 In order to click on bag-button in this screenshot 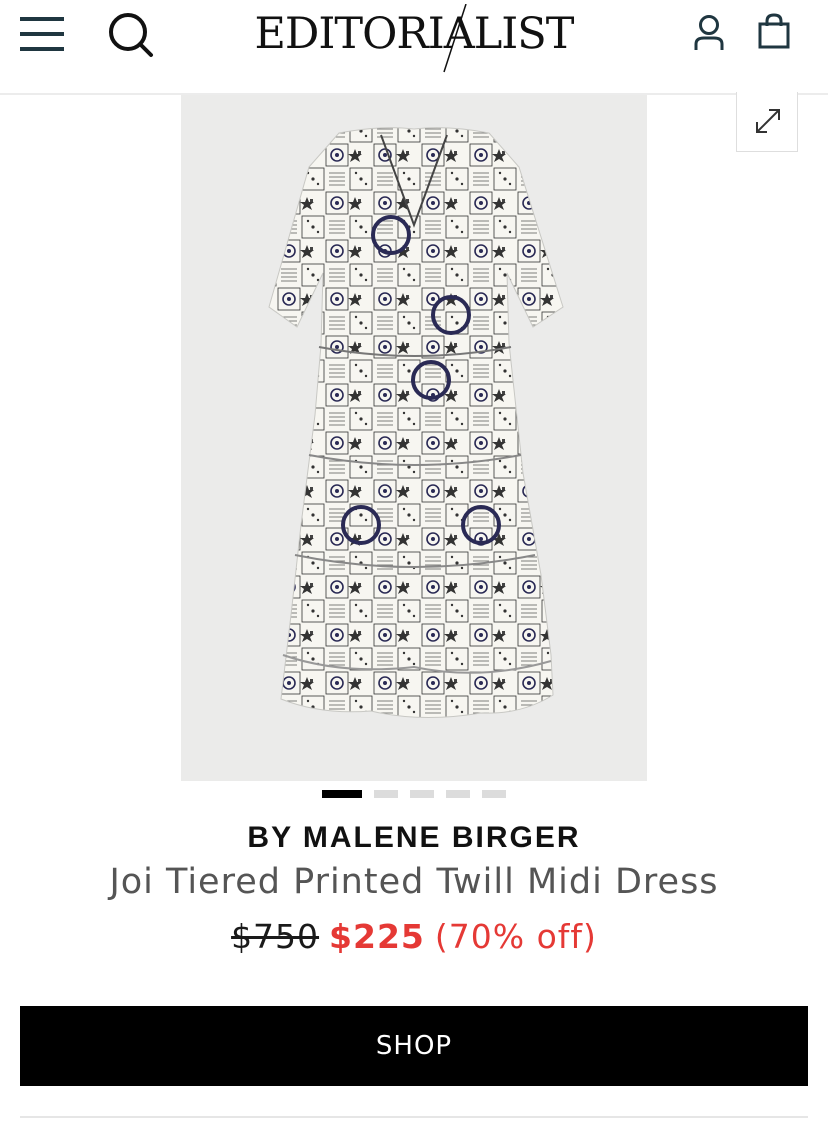, I will do `click(774, 31)`.